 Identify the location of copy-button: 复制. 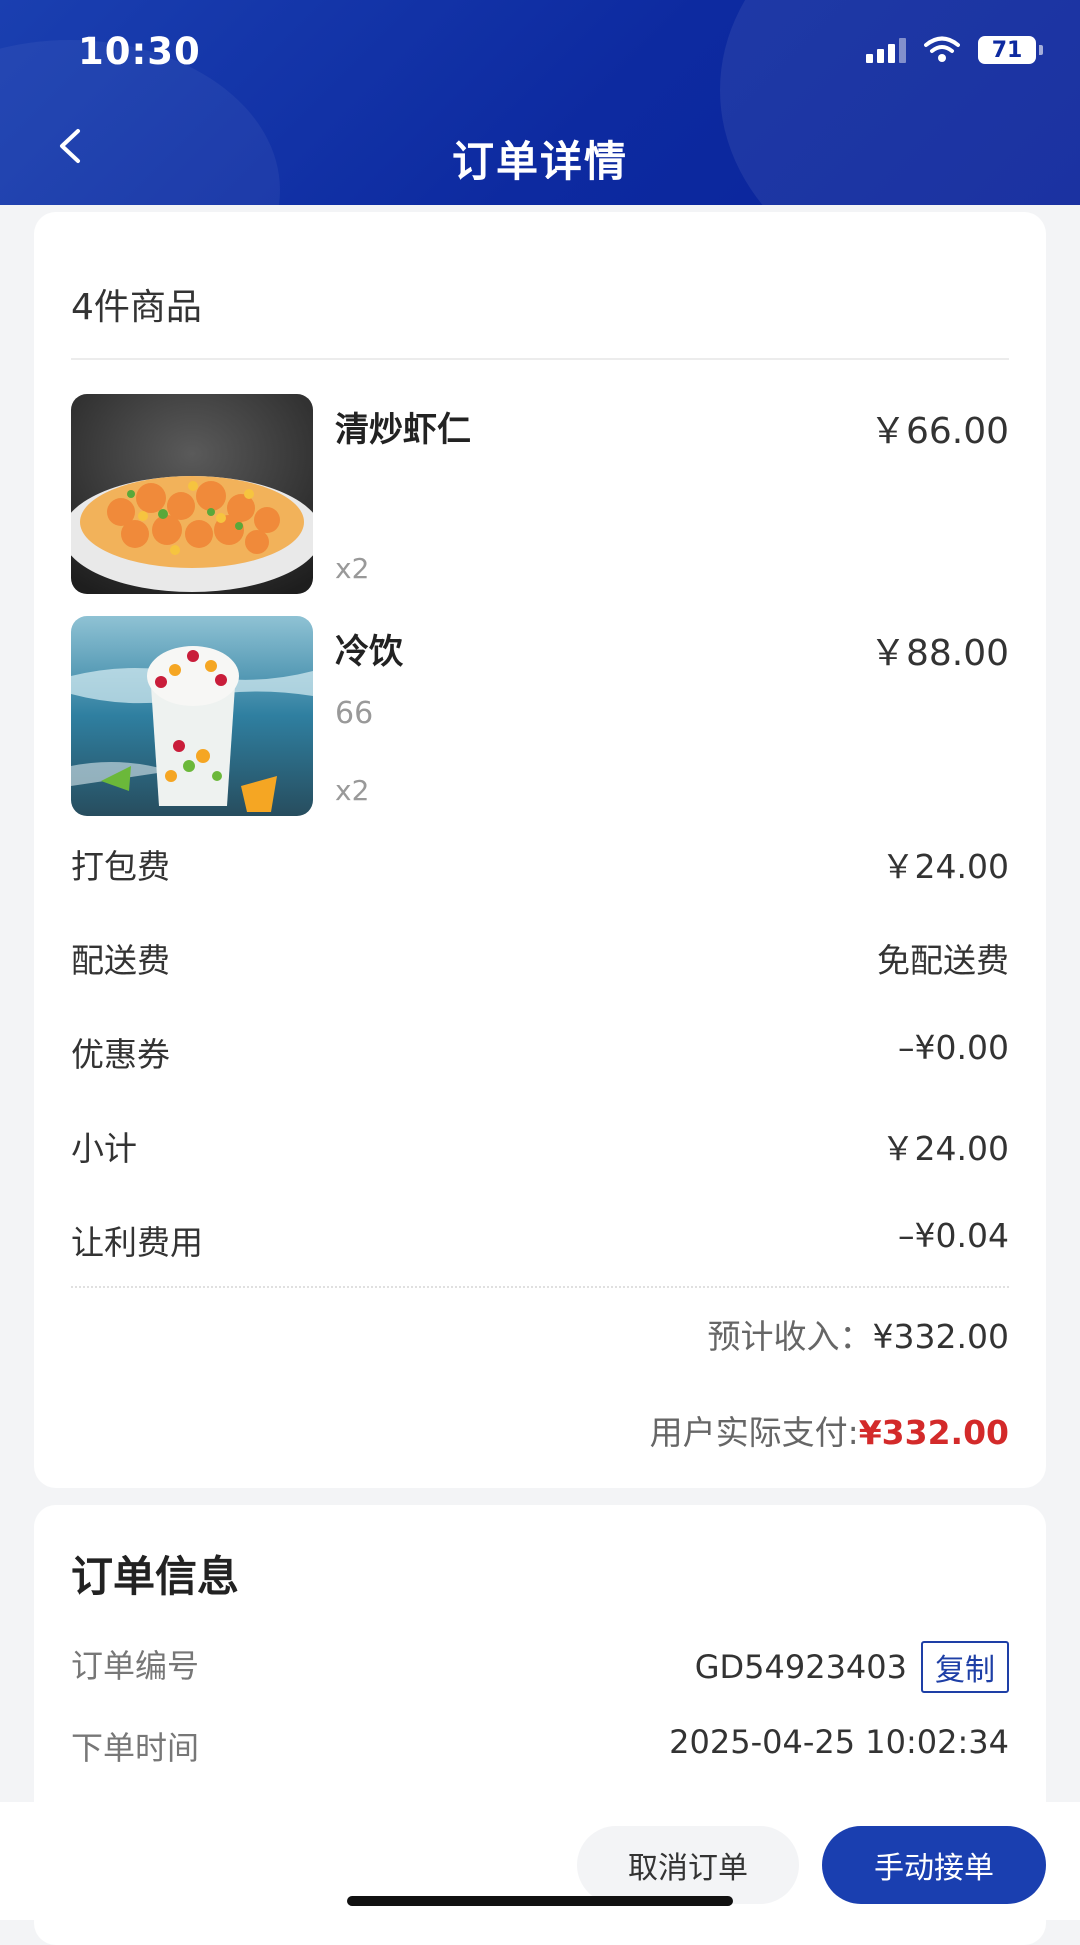
(965, 1667).